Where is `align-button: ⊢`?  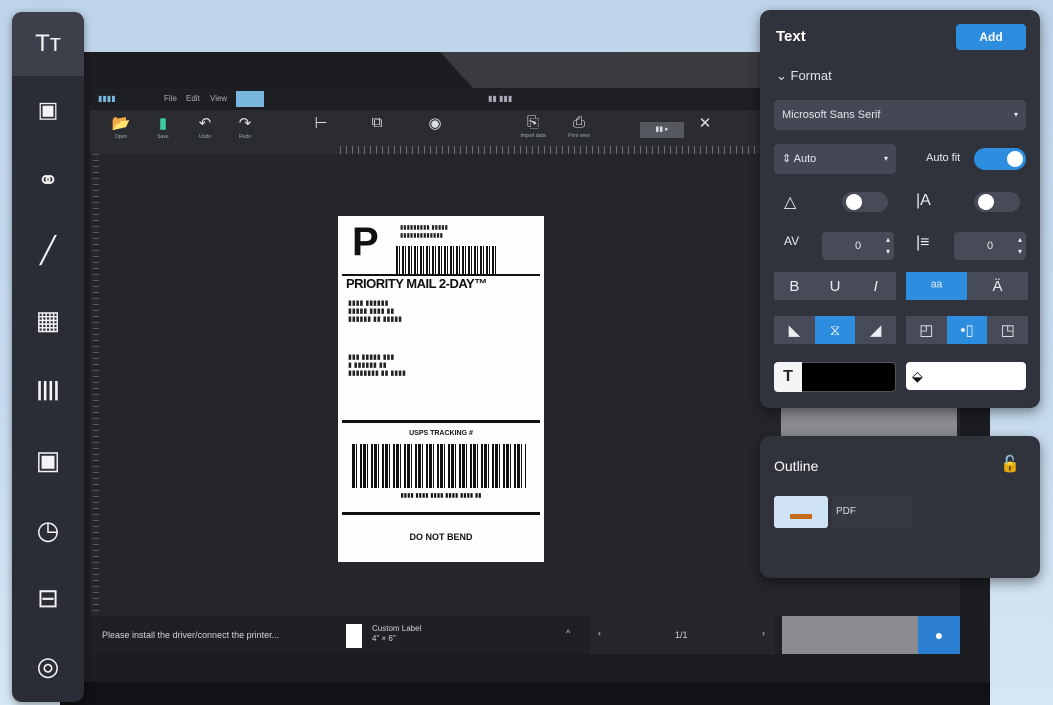
align-button: ⊢ is located at coordinates (321, 132).